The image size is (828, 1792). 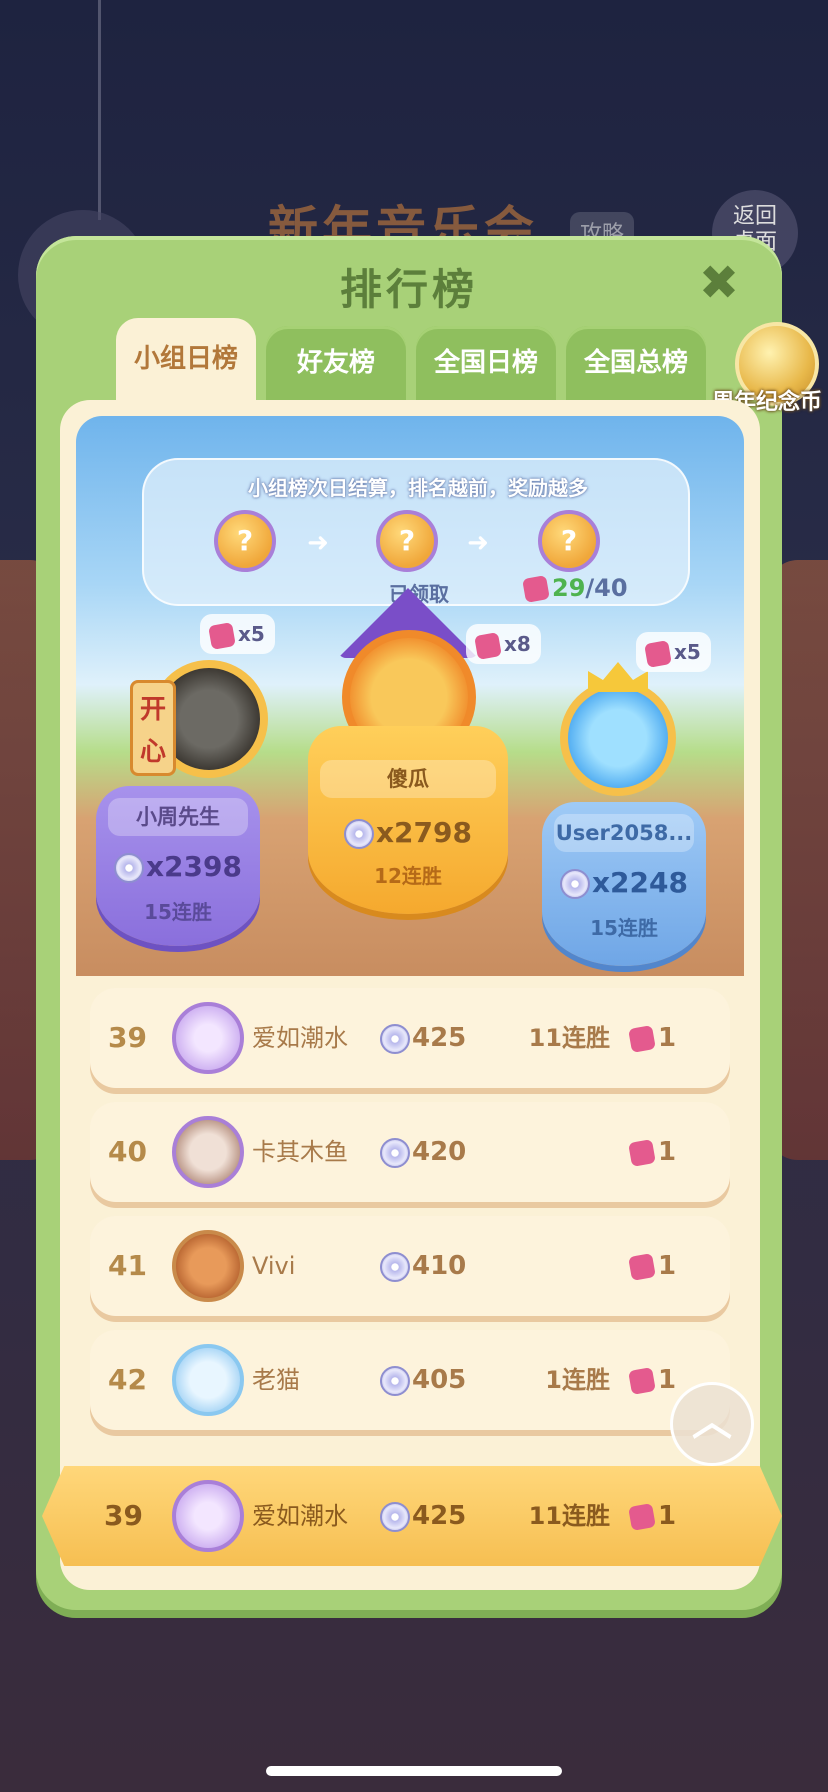 I want to click on my-avatar, so click(x=208, y=1516).